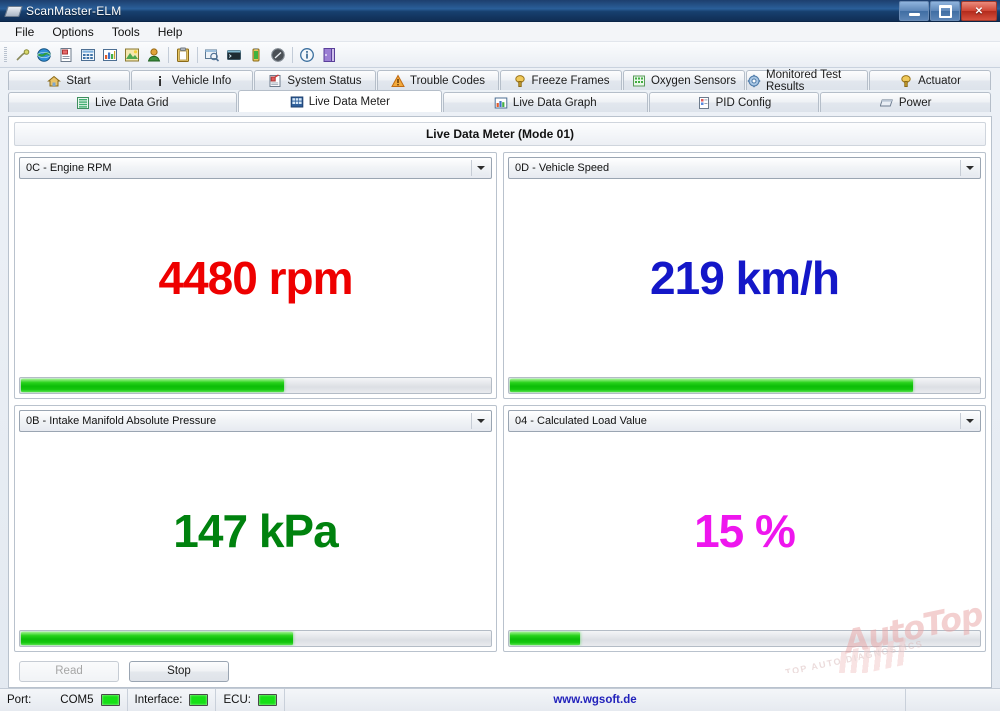 This screenshot has height=711, width=1000. What do you see at coordinates (179, 671) in the screenshot?
I see `stop-button: Stop` at bounding box center [179, 671].